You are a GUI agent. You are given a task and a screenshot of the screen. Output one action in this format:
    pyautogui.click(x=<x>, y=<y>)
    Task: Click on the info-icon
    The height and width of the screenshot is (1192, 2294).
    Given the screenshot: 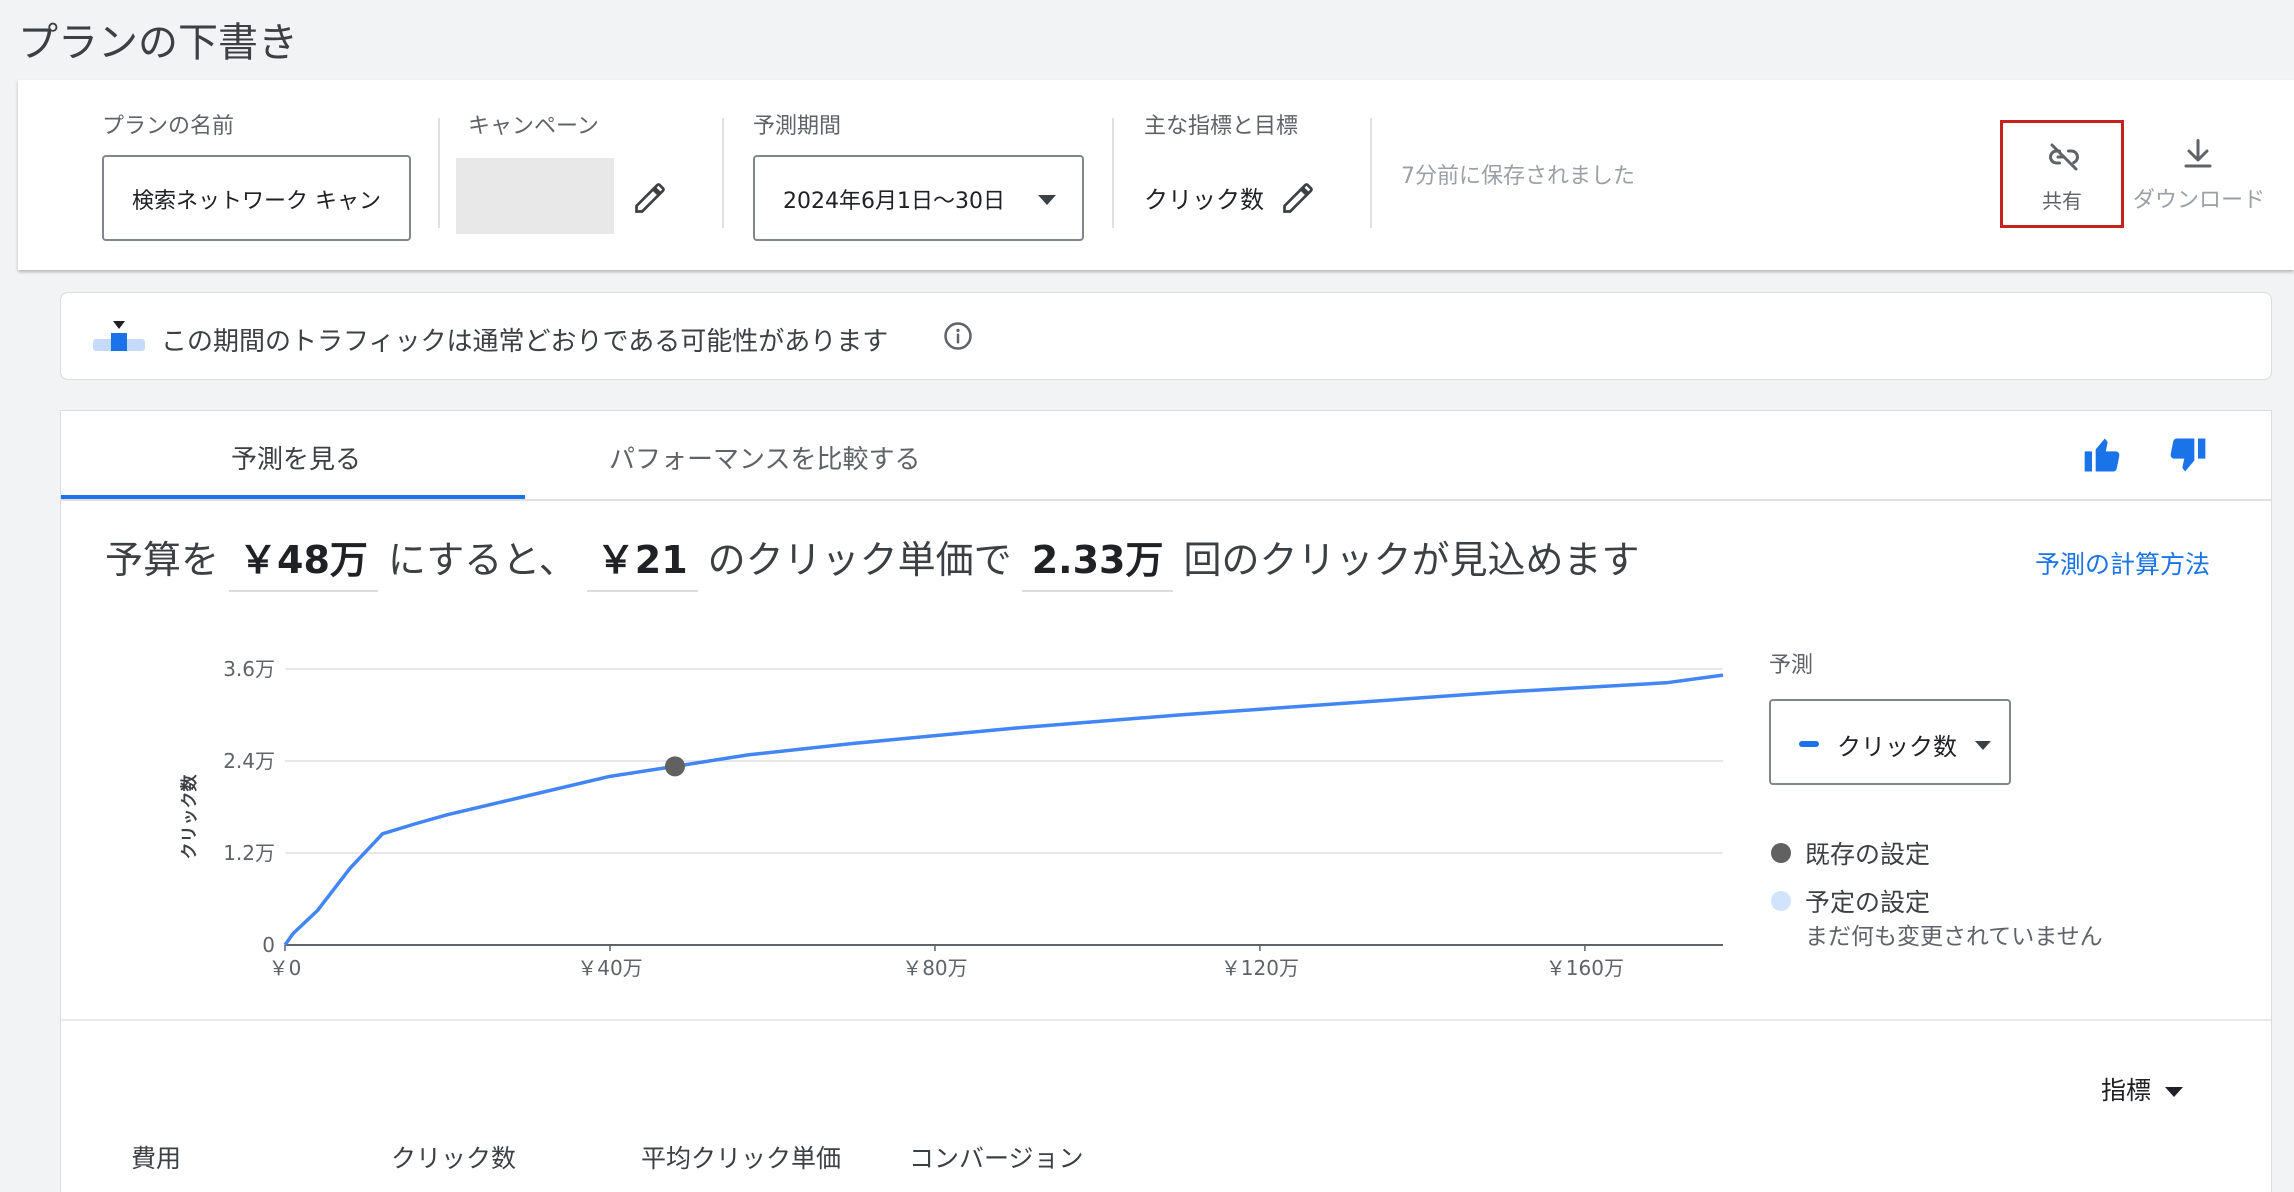 What is the action you would take?
    pyautogui.click(x=958, y=336)
    